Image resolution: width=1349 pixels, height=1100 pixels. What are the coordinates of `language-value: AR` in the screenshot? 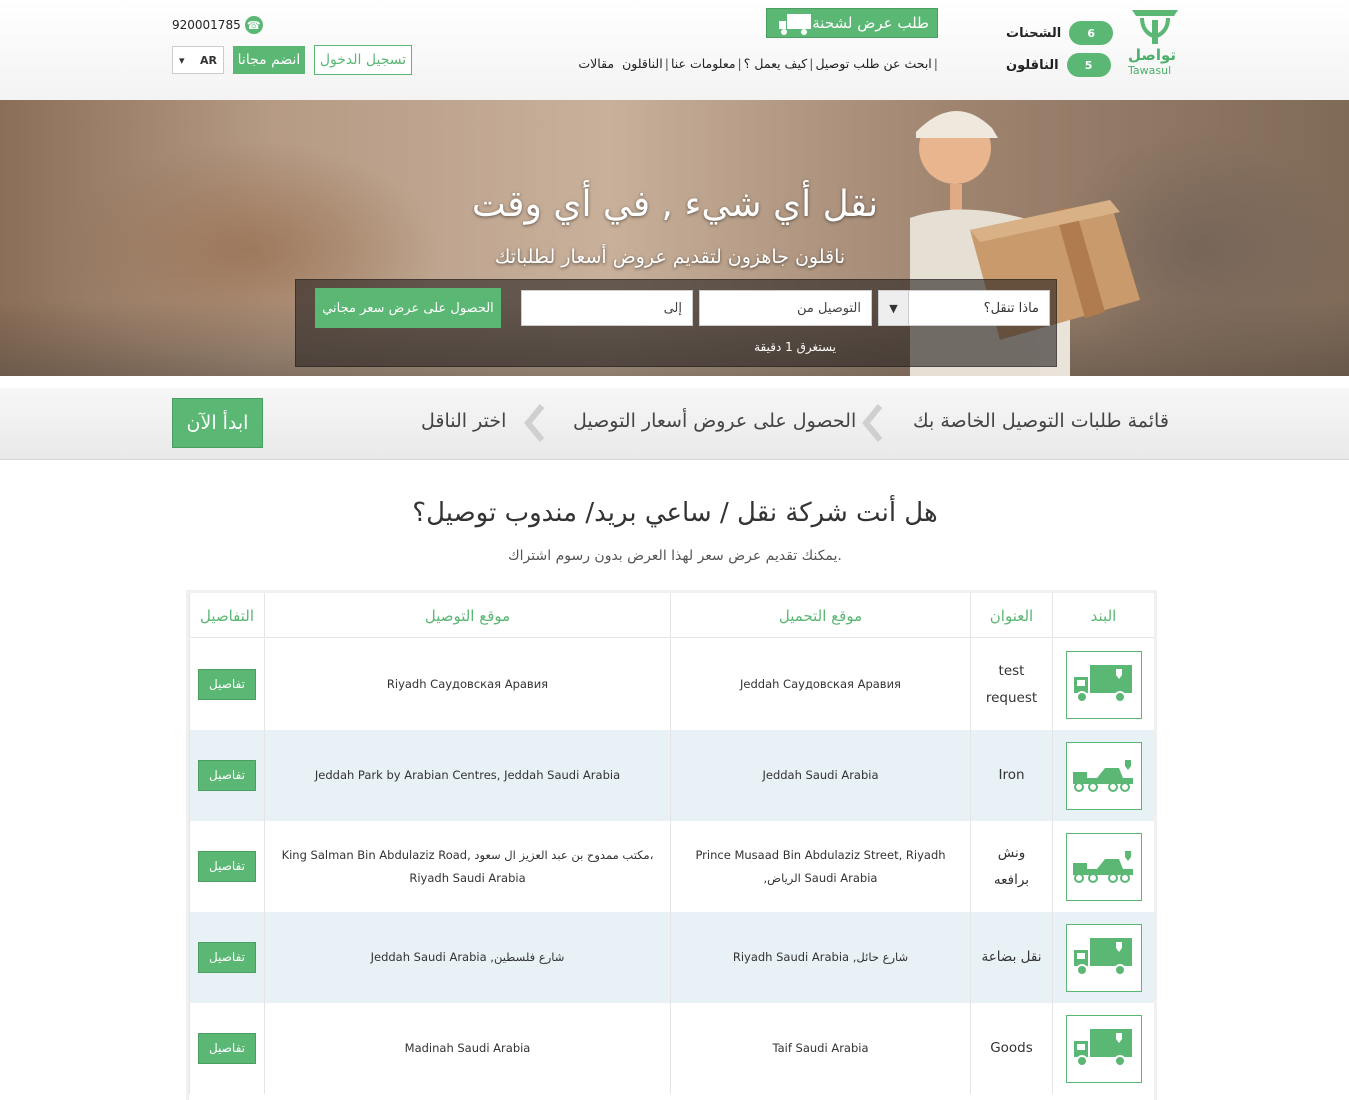 It's located at (208, 60).